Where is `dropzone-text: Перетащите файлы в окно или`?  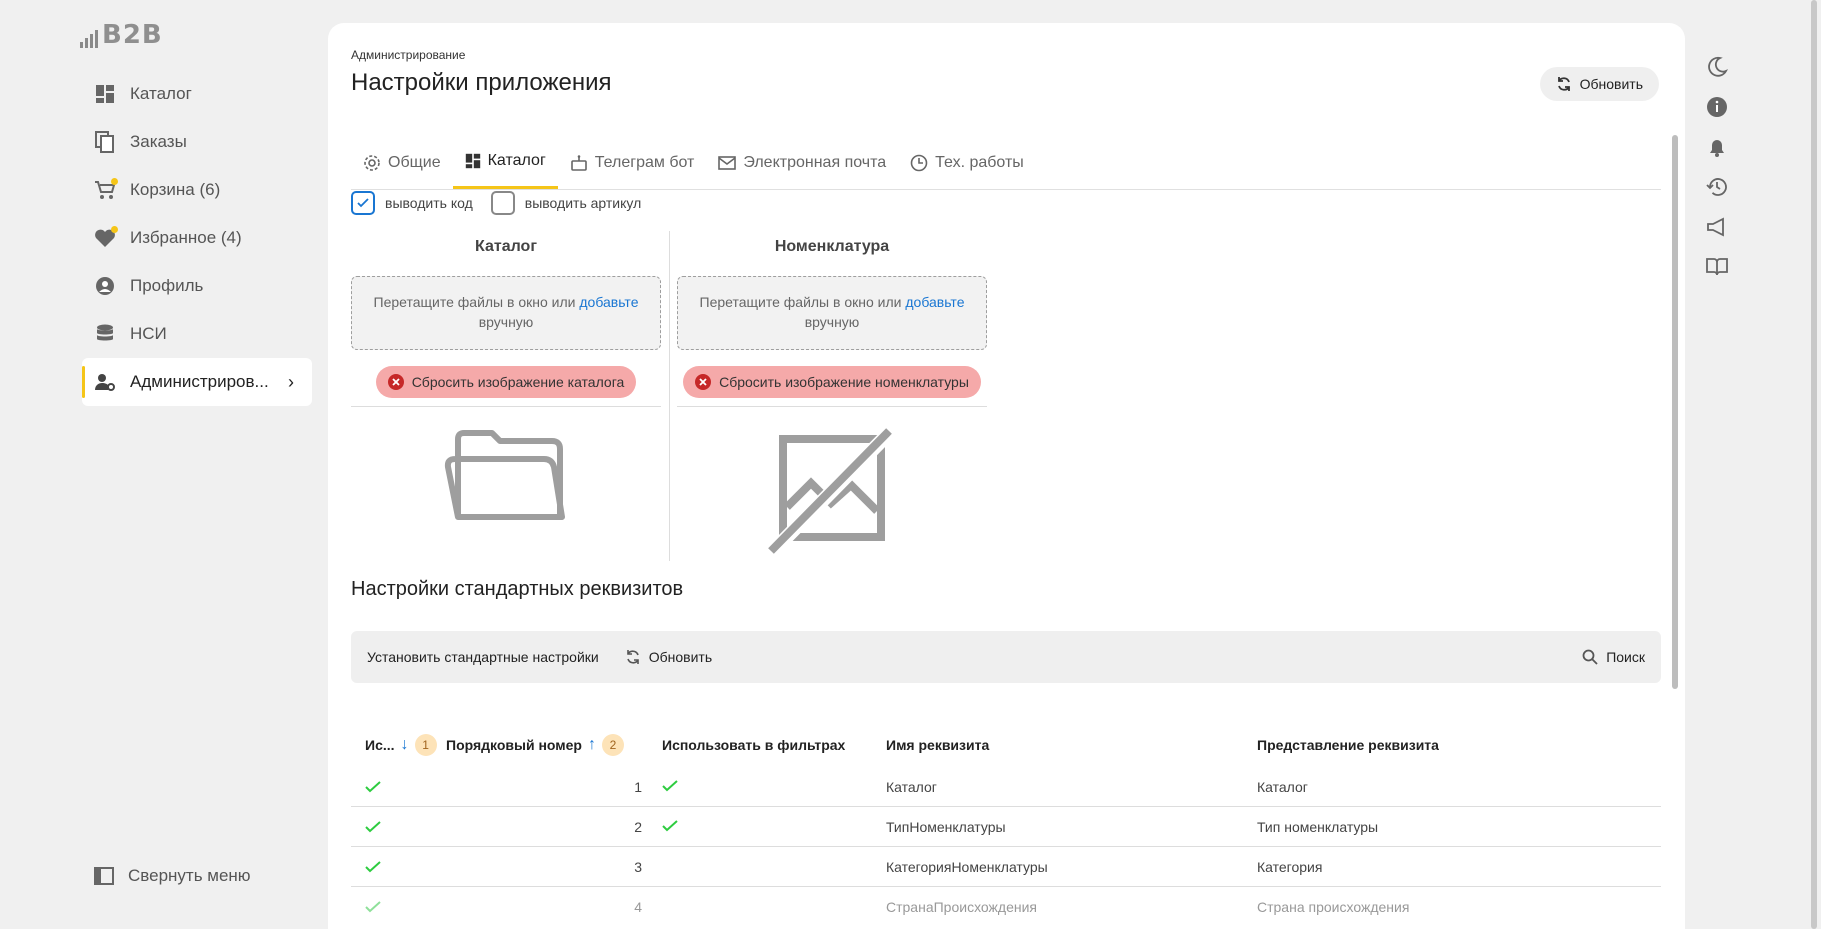
dropzone-text: Перетащите файлы в окно или is located at coordinates (802, 302).